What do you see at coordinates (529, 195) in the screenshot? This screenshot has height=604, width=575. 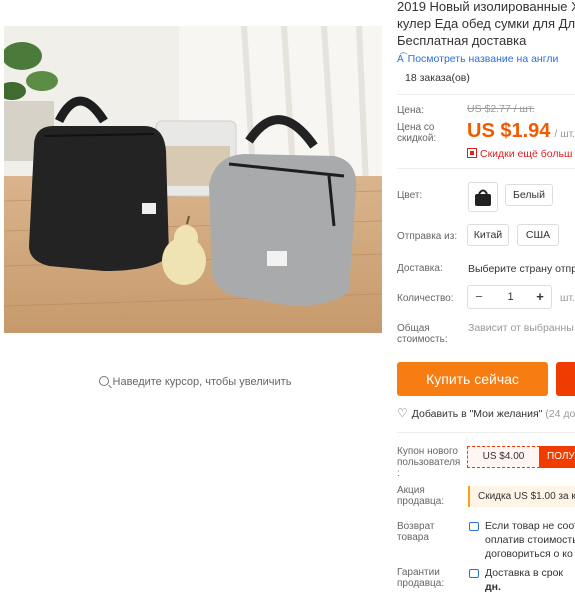 I see `color-option-white: Белый` at bounding box center [529, 195].